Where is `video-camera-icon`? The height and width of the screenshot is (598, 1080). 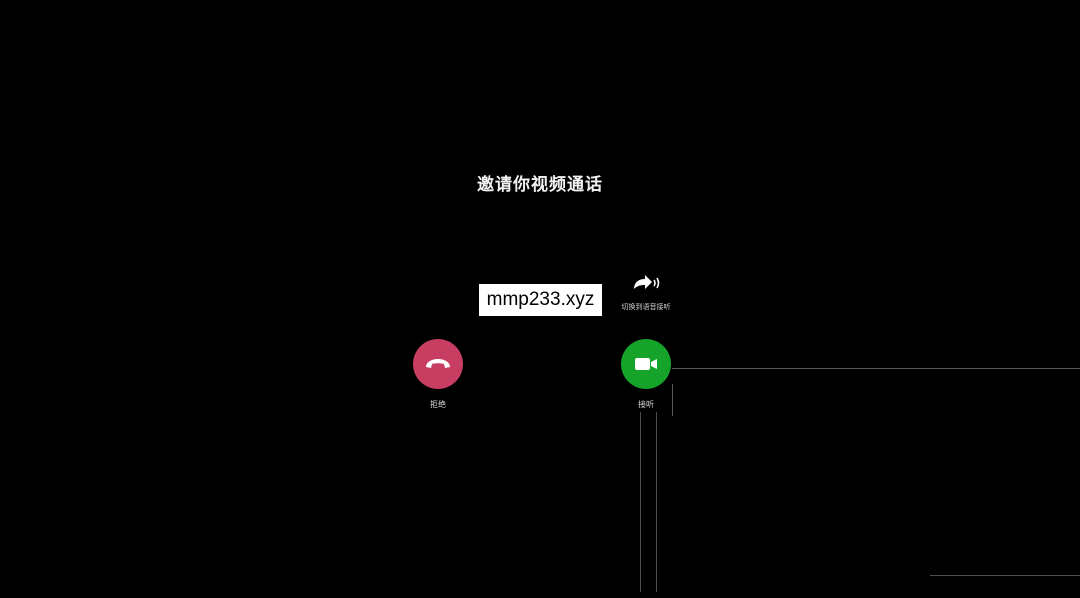
video-camera-icon is located at coordinates (646, 364).